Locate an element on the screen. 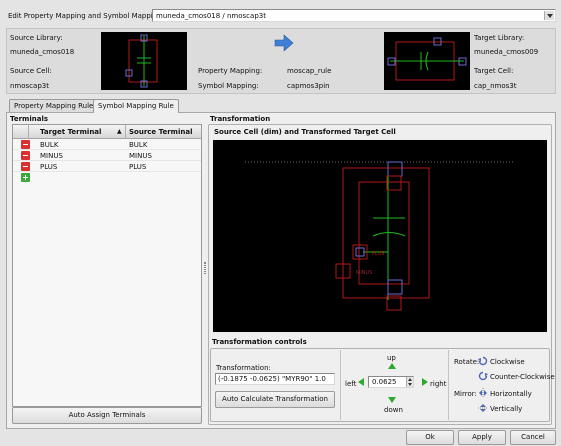 This screenshot has width=561, height=446. target-pin-bottom is located at coordinates (395, 287).